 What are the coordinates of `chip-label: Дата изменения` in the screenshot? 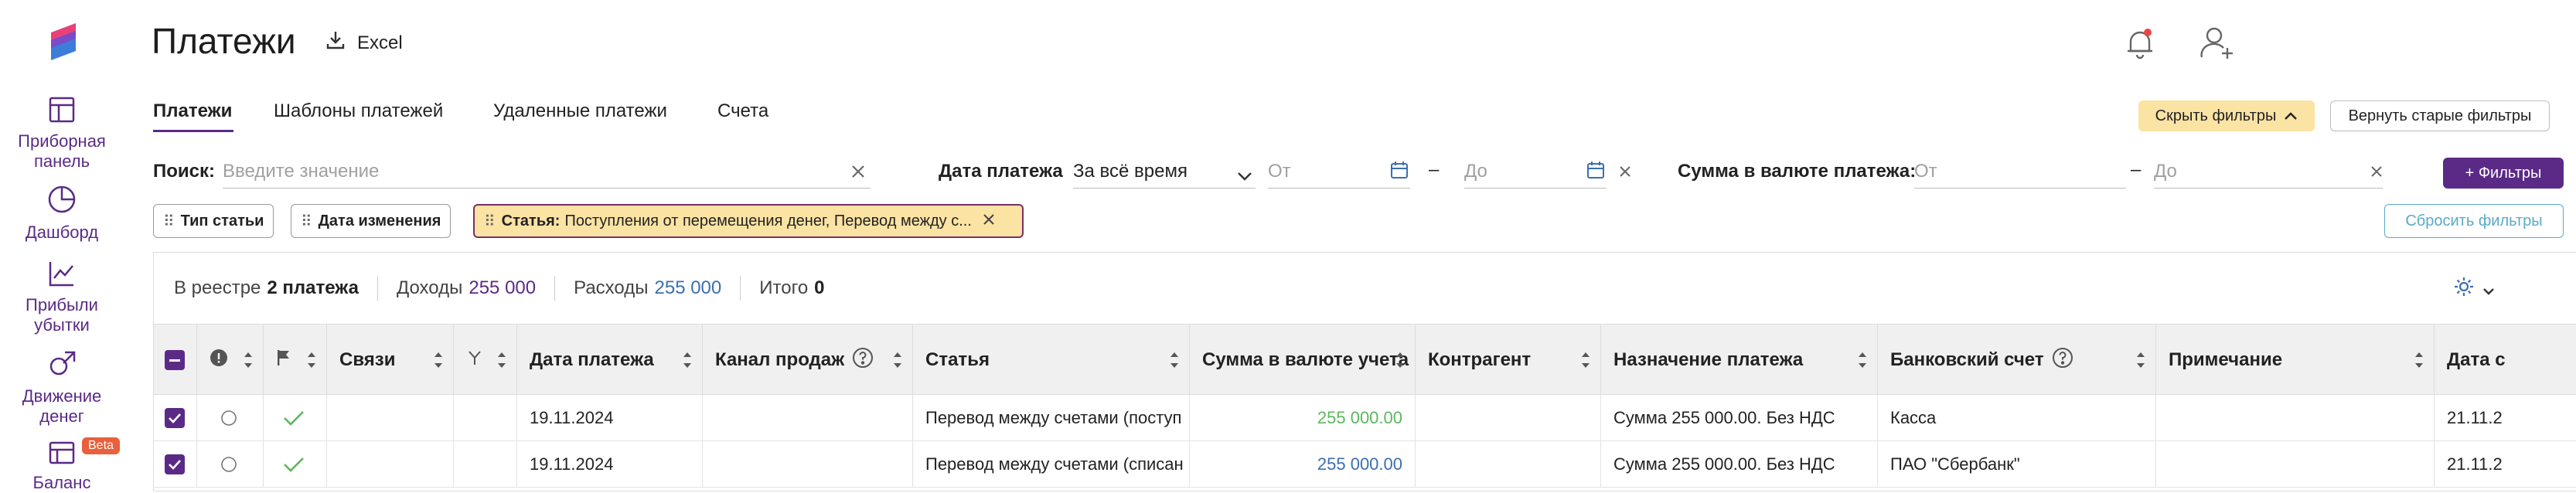 It's located at (379, 221).